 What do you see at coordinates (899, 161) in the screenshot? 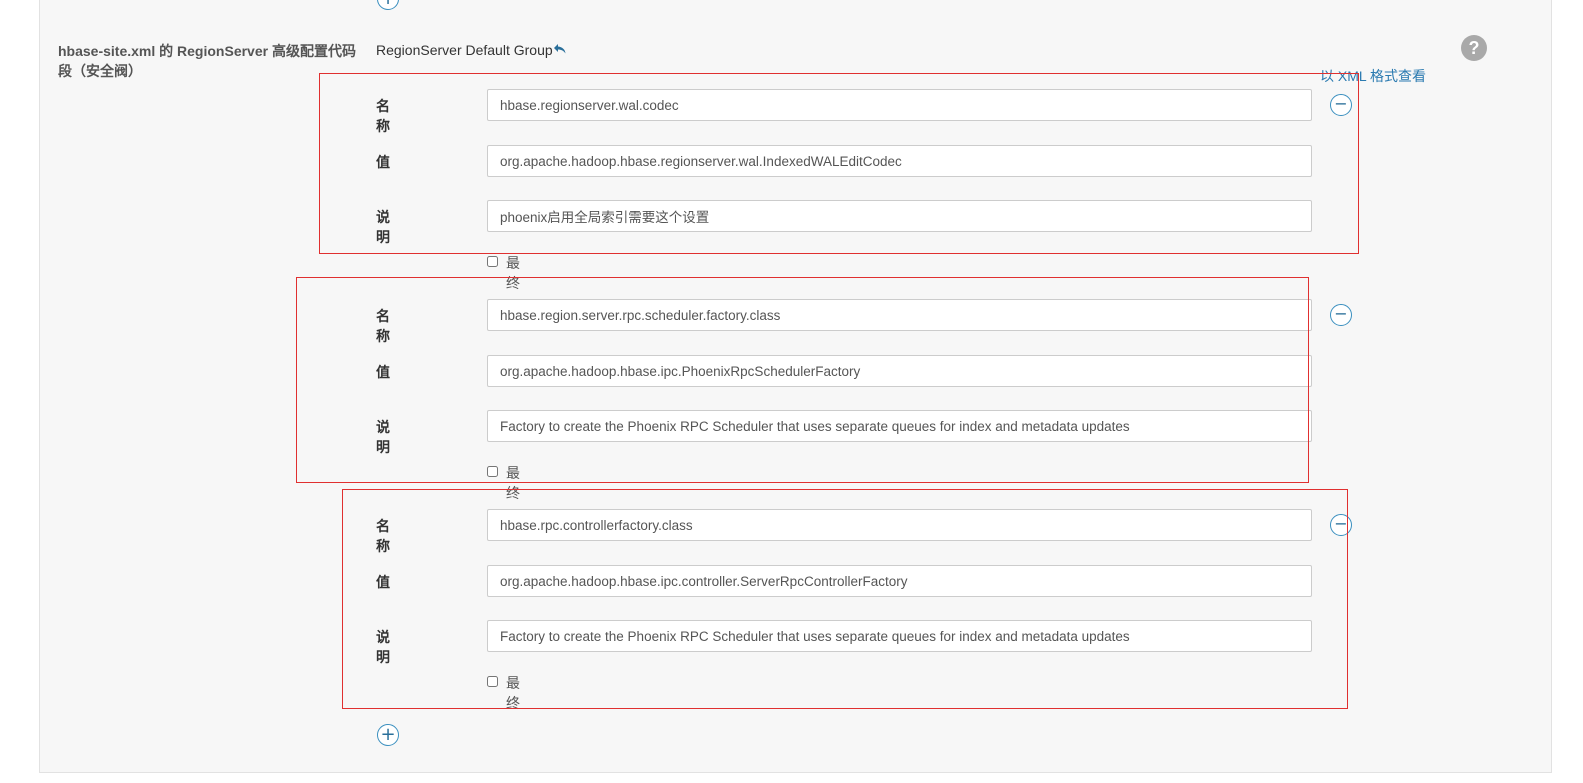
I see `entry-1-value-input` at bounding box center [899, 161].